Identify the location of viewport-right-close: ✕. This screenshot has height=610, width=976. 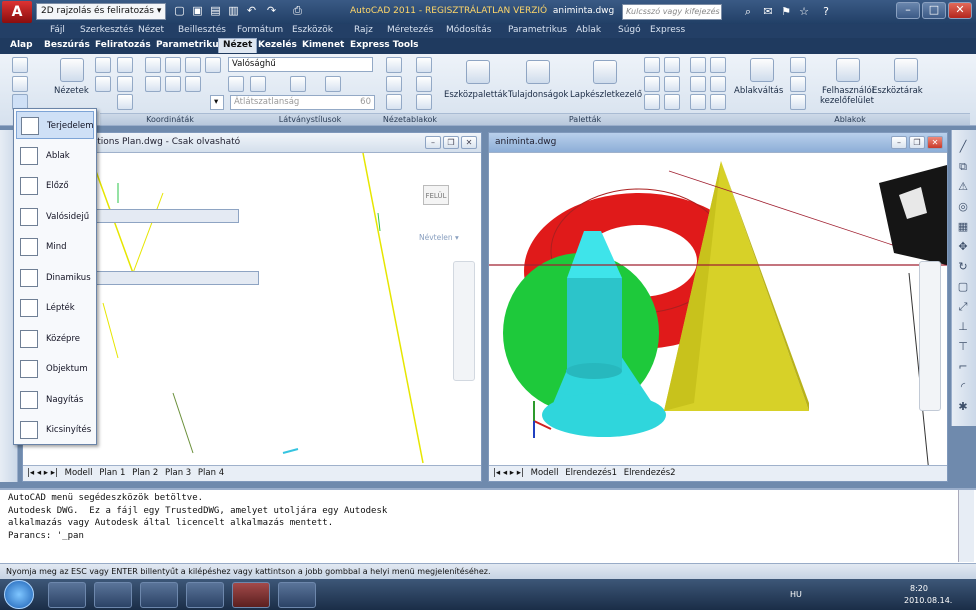
(935, 142).